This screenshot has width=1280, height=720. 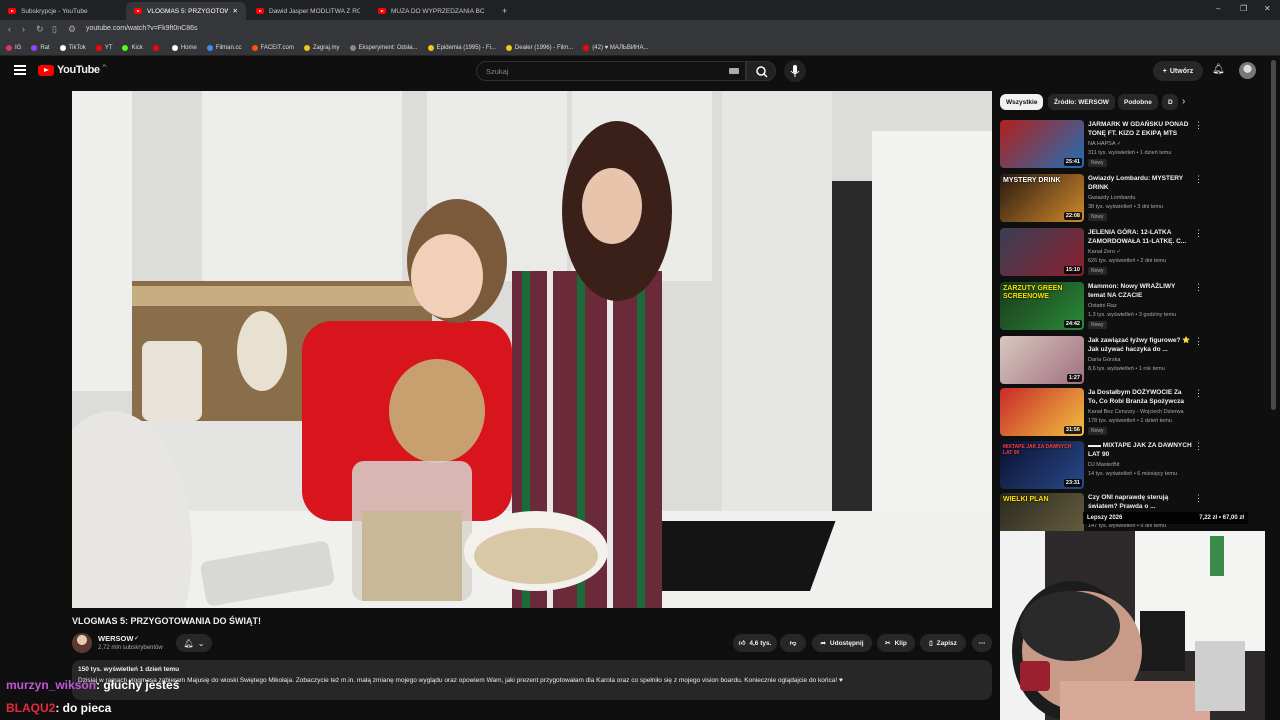 I want to click on recommendation-channel: Kanał Zero ✓, so click(x=1104, y=252).